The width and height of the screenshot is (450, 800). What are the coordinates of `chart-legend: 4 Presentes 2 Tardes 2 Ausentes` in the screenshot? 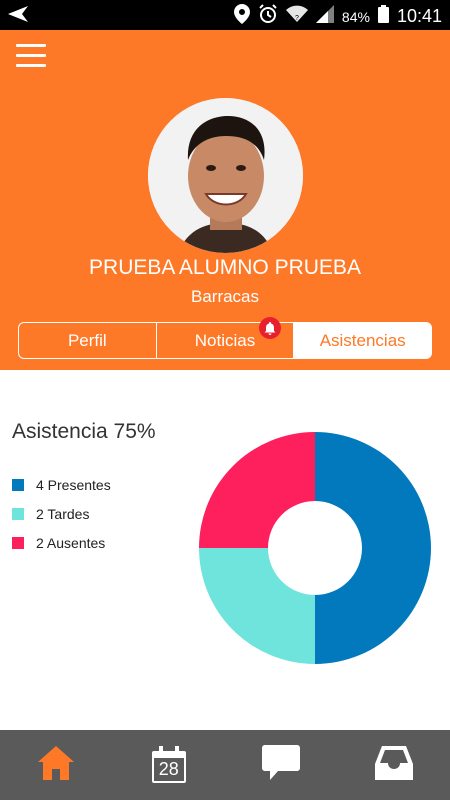 It's located at (61, 513).